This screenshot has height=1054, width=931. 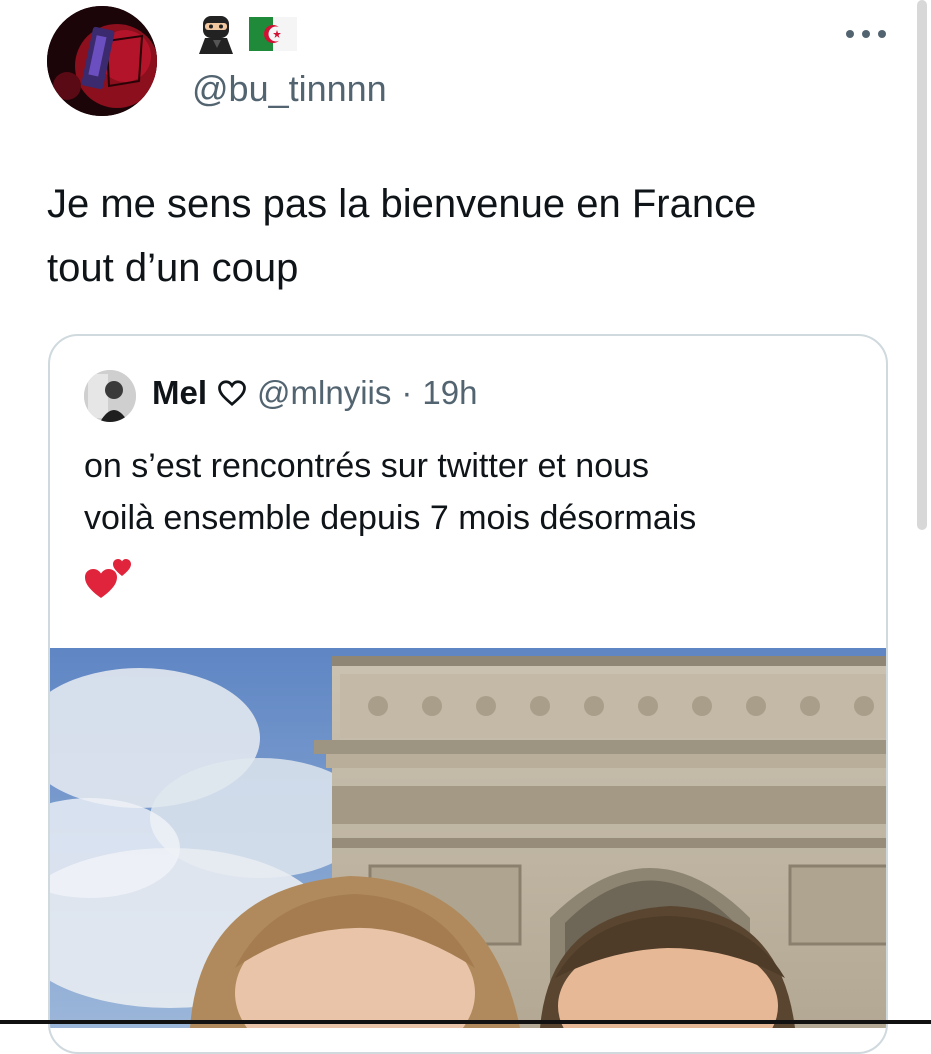 I want to click on more-options-button, so click(x=866, y=34).